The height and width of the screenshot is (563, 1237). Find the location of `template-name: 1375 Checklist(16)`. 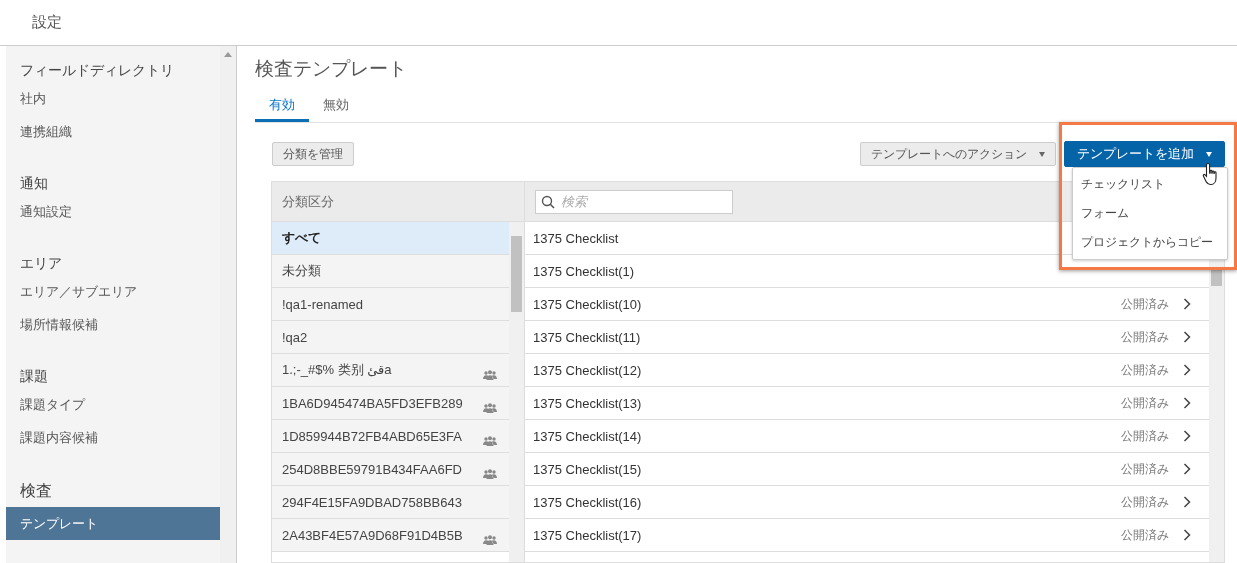

template-name: 1375 Checklist(16) is located at coordinates (827, 502).